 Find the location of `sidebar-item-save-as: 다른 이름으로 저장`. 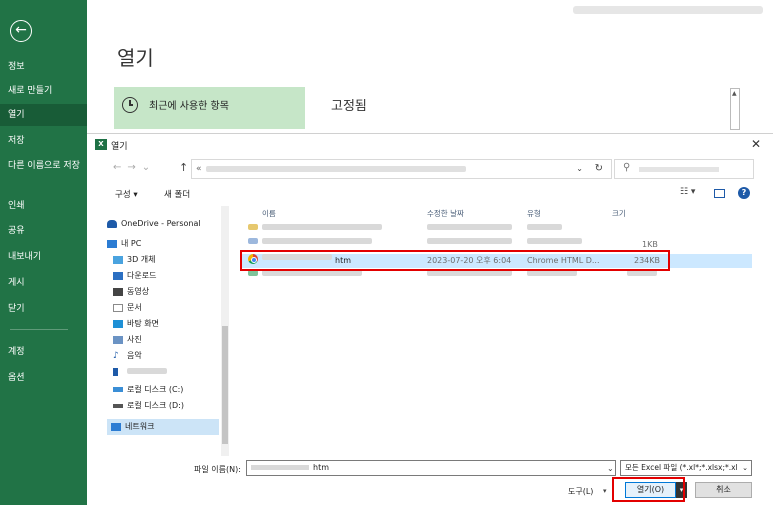

sidebar-item-save-as: 다른 이름으로 저장 is located at coordinates (40, 171).